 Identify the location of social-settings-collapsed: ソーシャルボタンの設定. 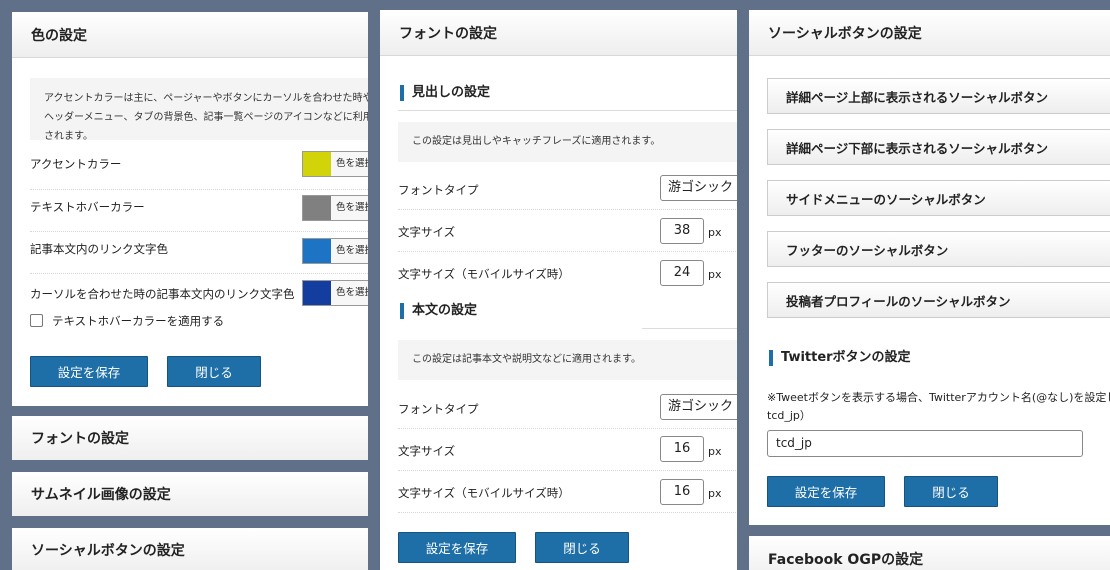
(190, 549).